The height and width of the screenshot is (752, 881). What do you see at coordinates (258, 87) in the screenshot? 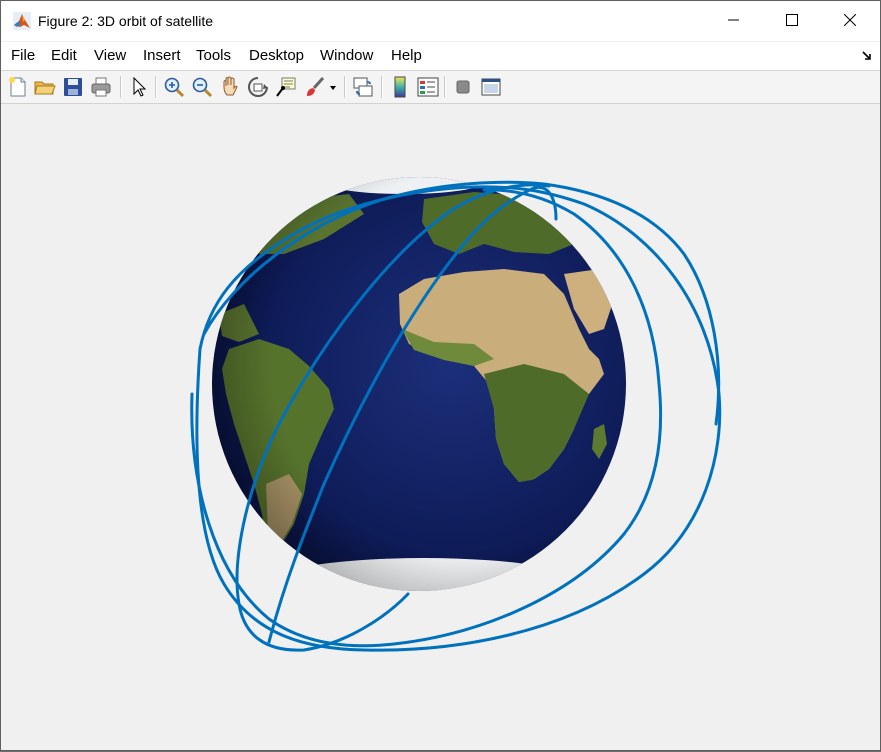
I see `rotate-3d-icon` at bounding box center [258, 87].